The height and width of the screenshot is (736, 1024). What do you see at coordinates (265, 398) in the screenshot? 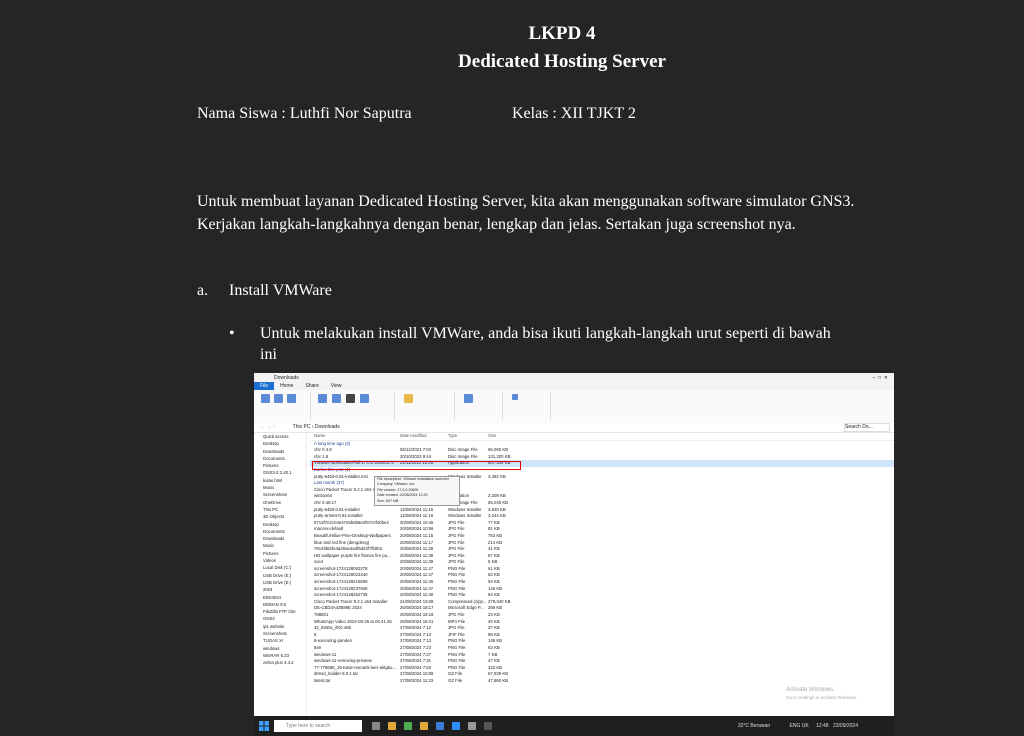
I see `pin-icon` at bounding box center [265, 398].